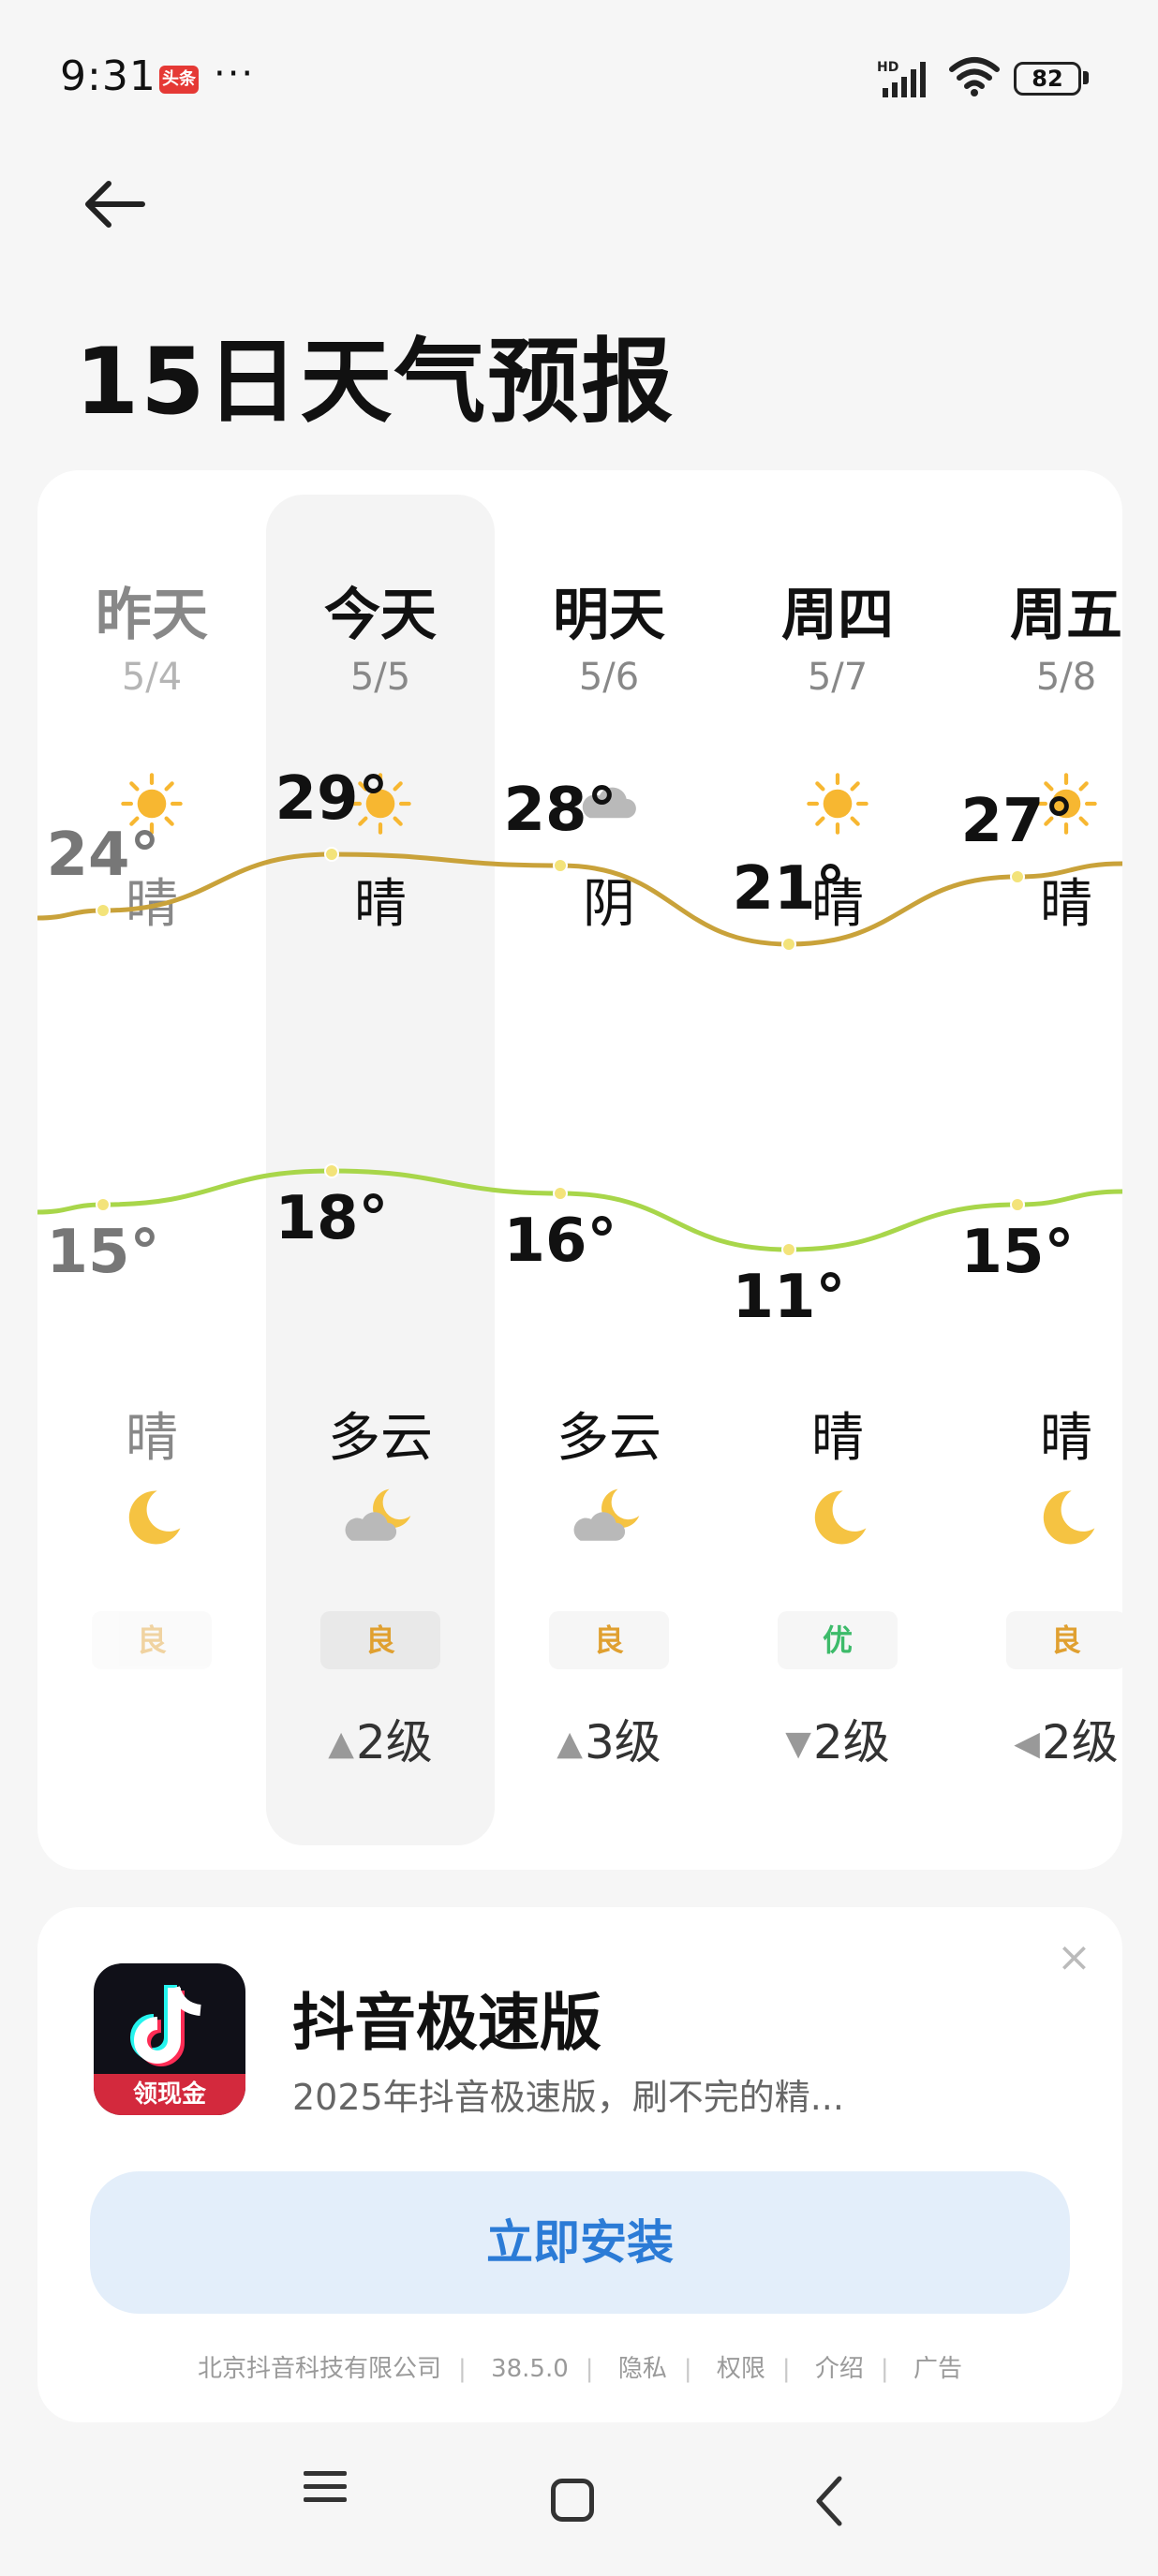 This screenshot has width=1158, height=2576. I want to click on high-temp-label: 29°, so click(332, 799).